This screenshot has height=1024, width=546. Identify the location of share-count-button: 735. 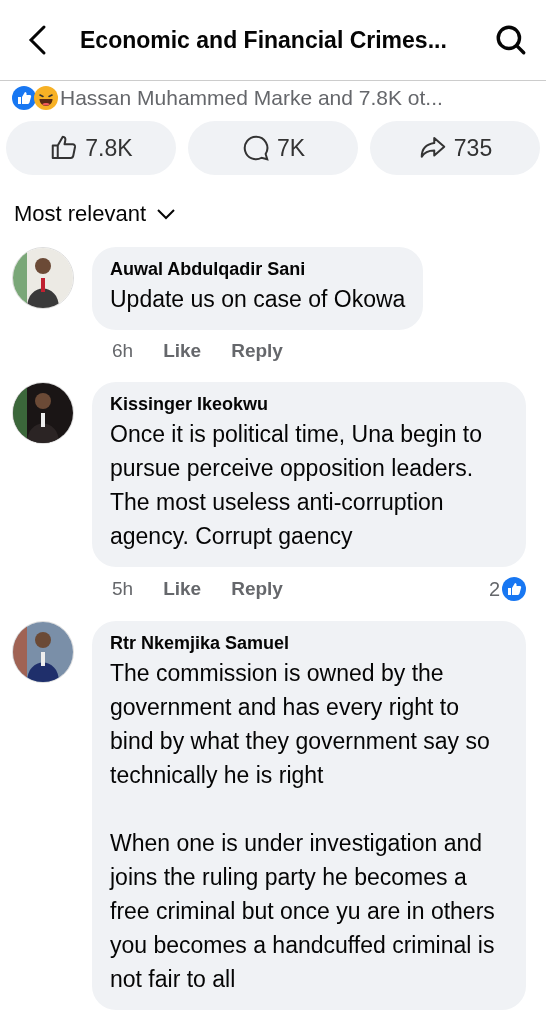
(455, 148).